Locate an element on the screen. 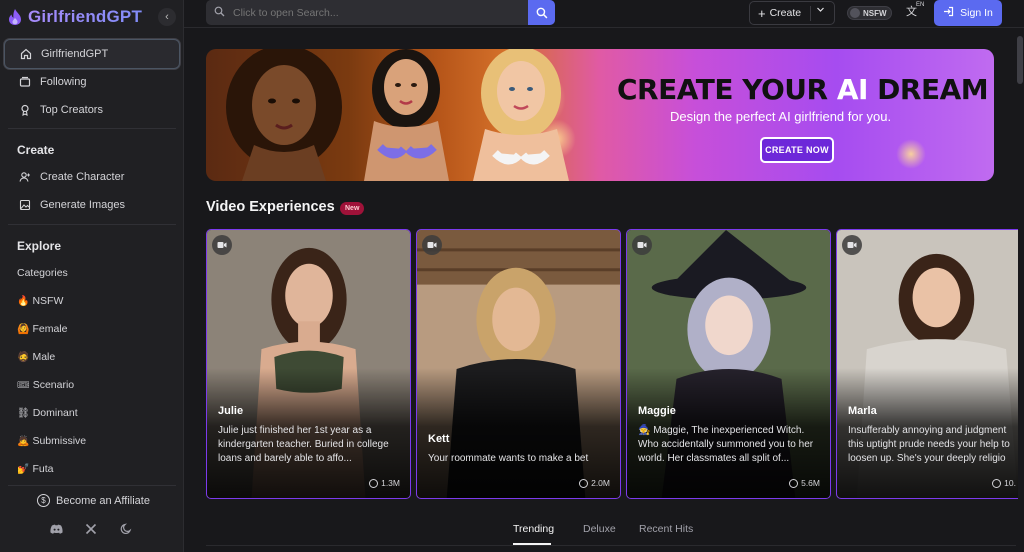 Image resolution: width=1024 pixels, height=552 pixels. chat-count-value: 10. is located at coordinates (1010, 483).